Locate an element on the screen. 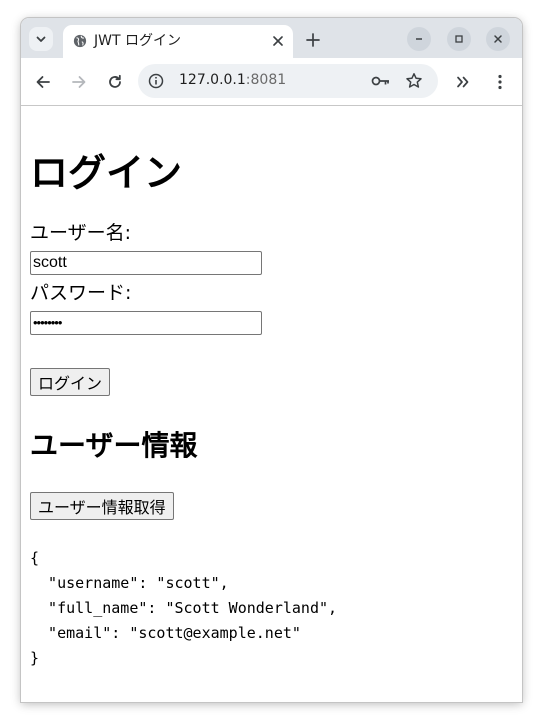 The width and height of the screenshot is (544, 726). username-label: ユーザー名: is located at coordinates (81, 233).